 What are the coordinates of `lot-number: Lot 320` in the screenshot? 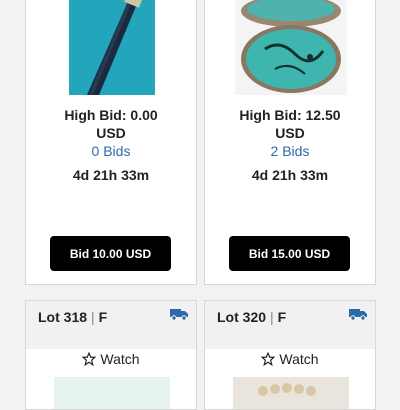 It's located at (242, 317).